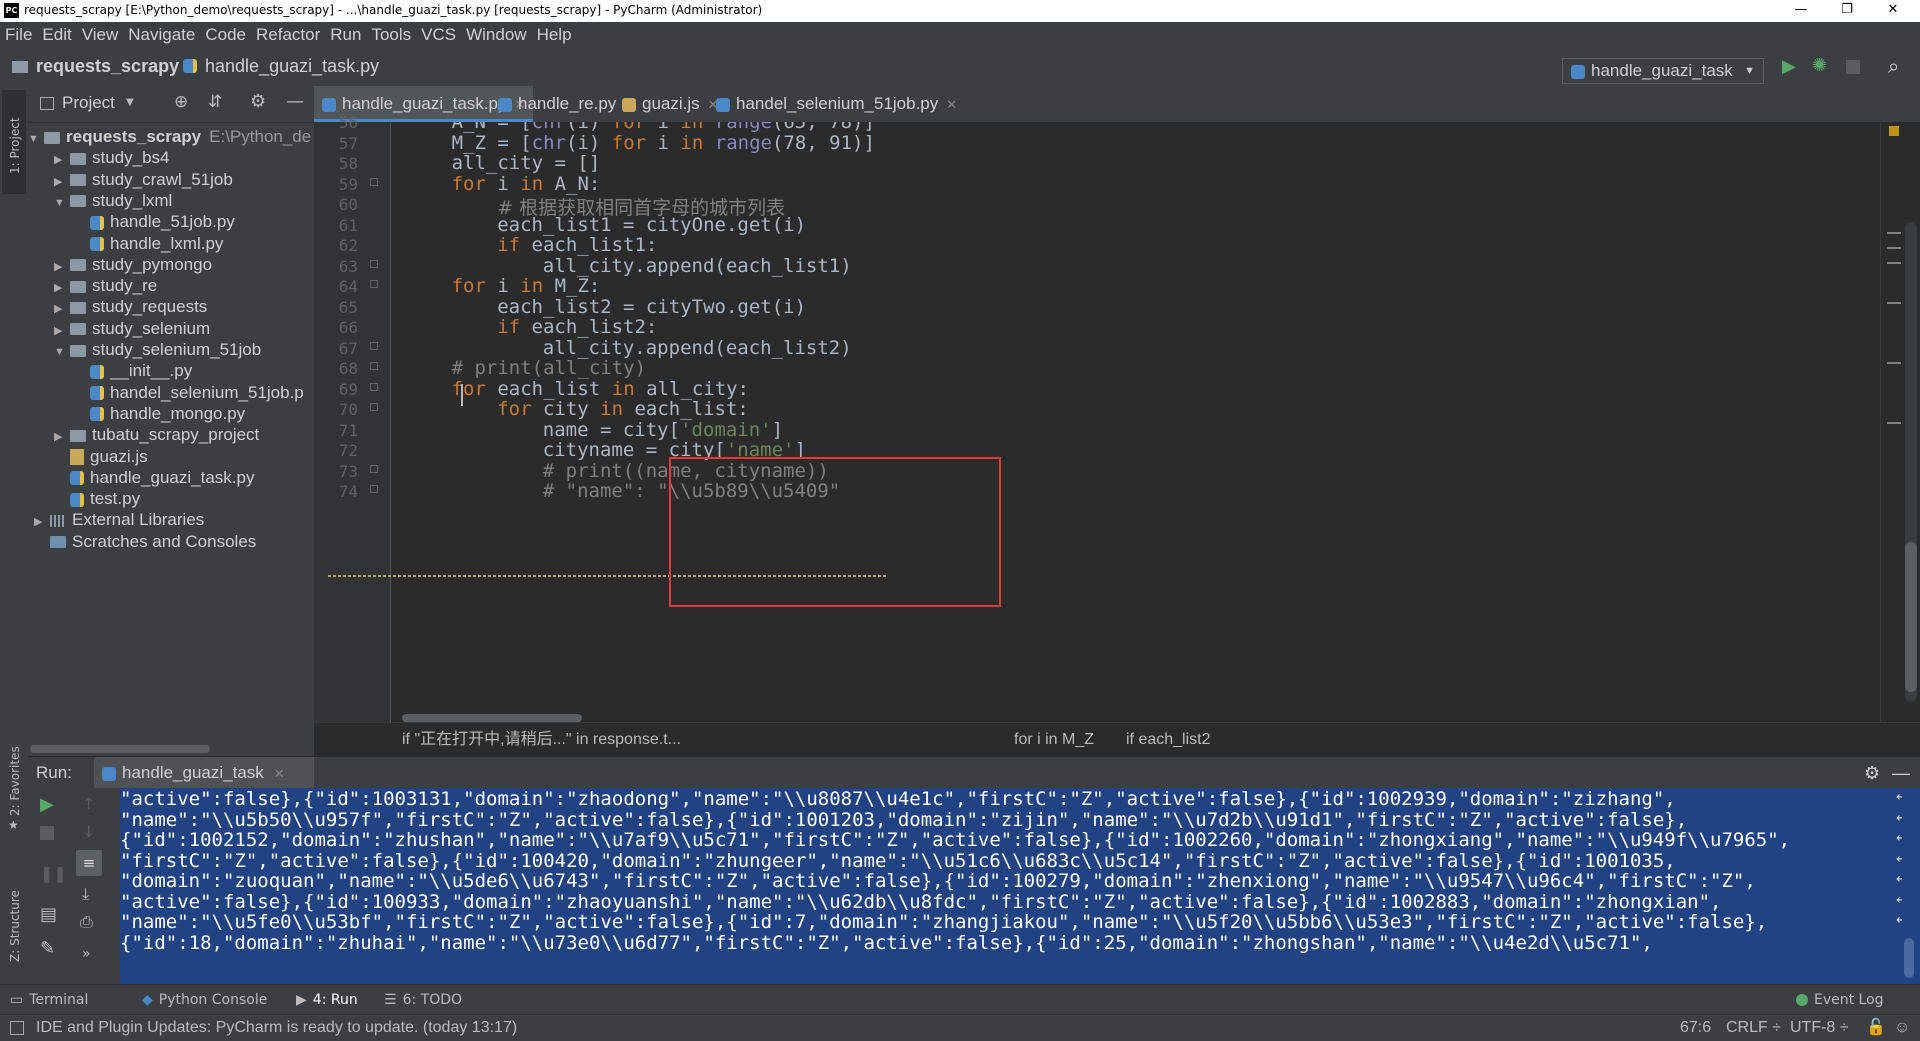 This screenshot has height=1041, width=1920. I want to click on soft-wrap-icon: ≡, so click(89, 863).